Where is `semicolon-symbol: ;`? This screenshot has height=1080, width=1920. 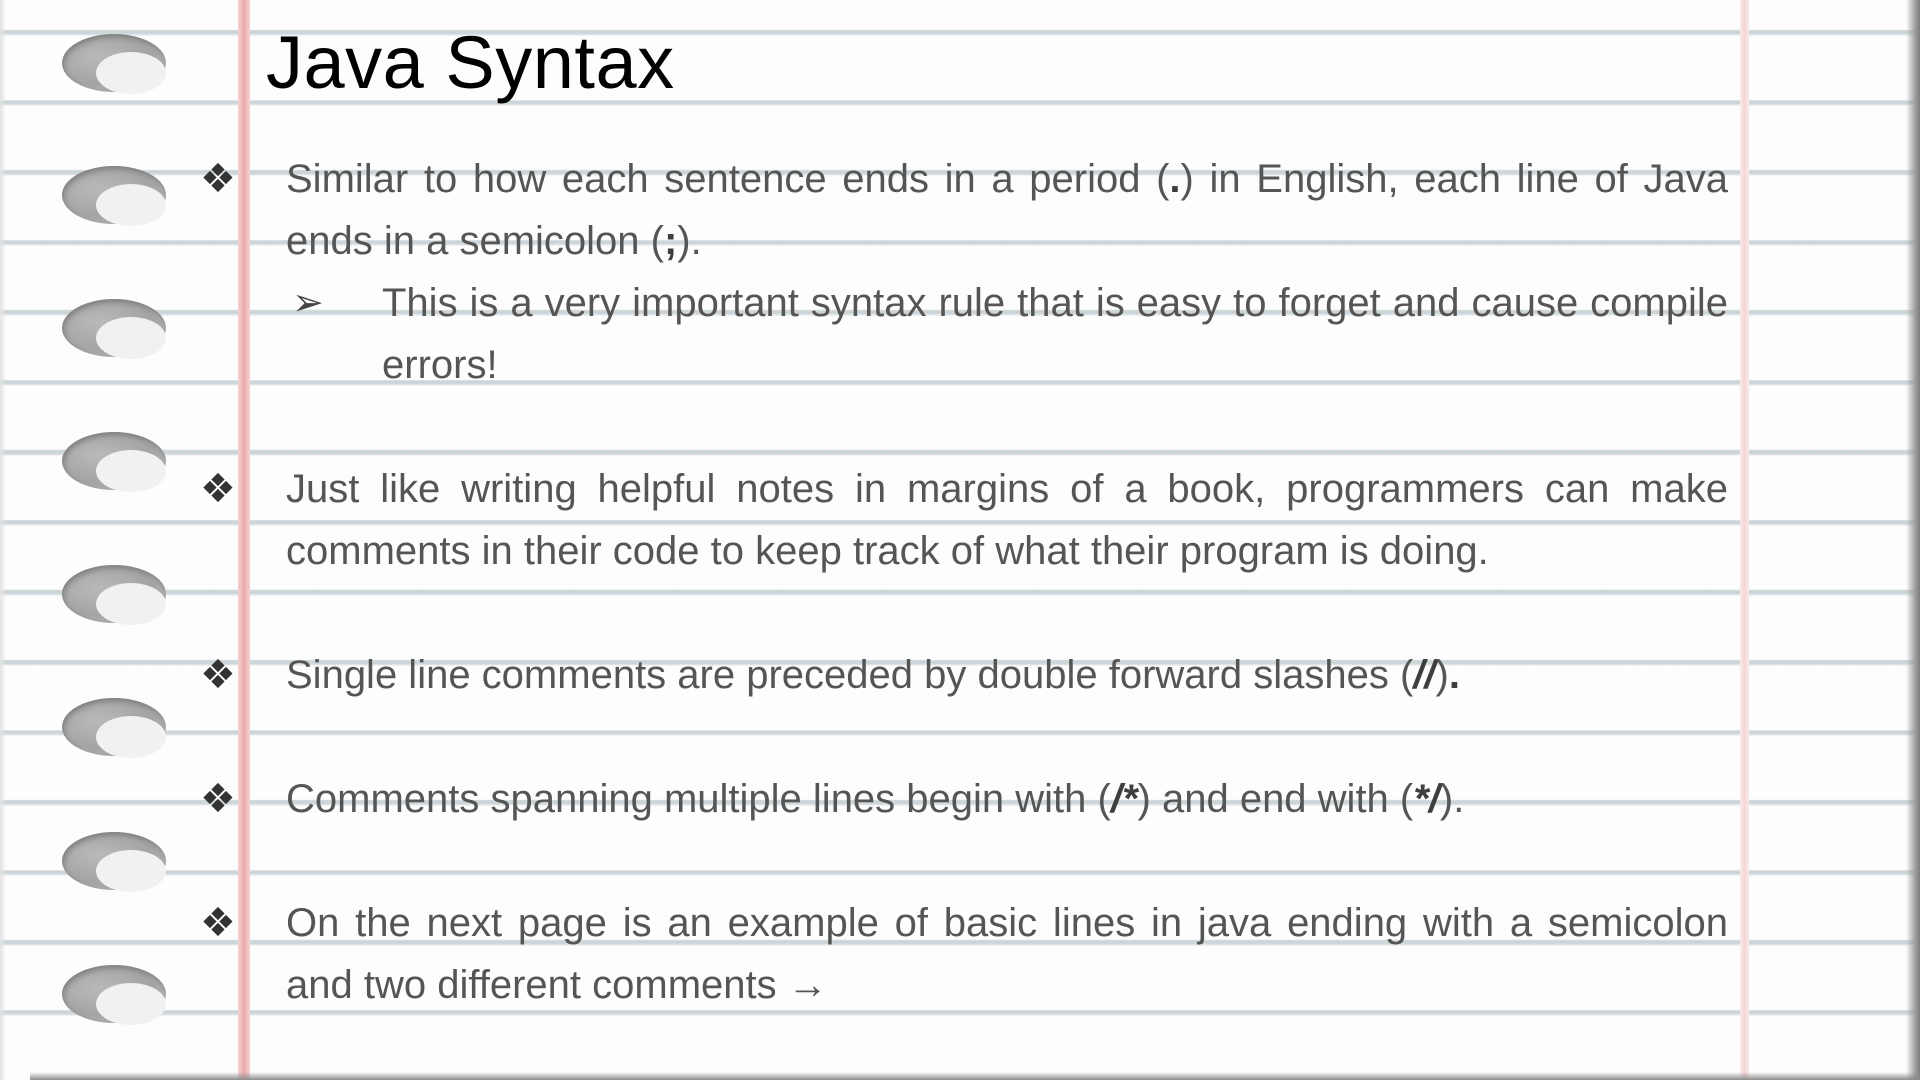 semicolon-symbol: ; is located at coordinates (670, 241).